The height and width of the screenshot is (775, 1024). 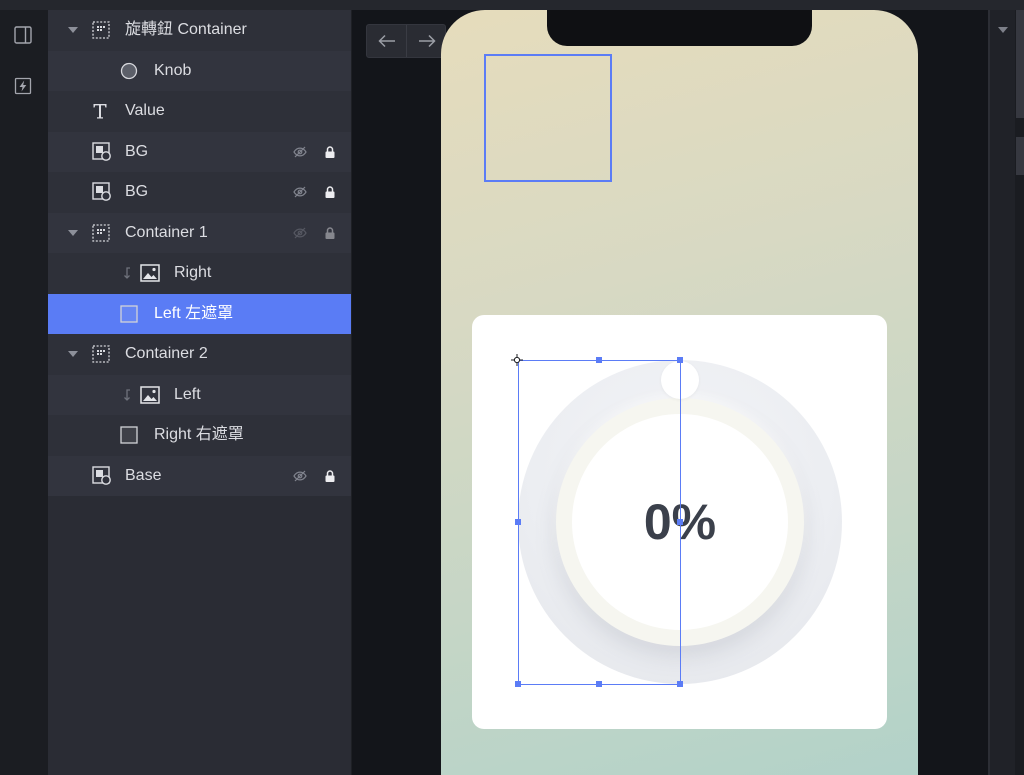 I want to click on layer-label: Container 1, so click(x=166, y=232).